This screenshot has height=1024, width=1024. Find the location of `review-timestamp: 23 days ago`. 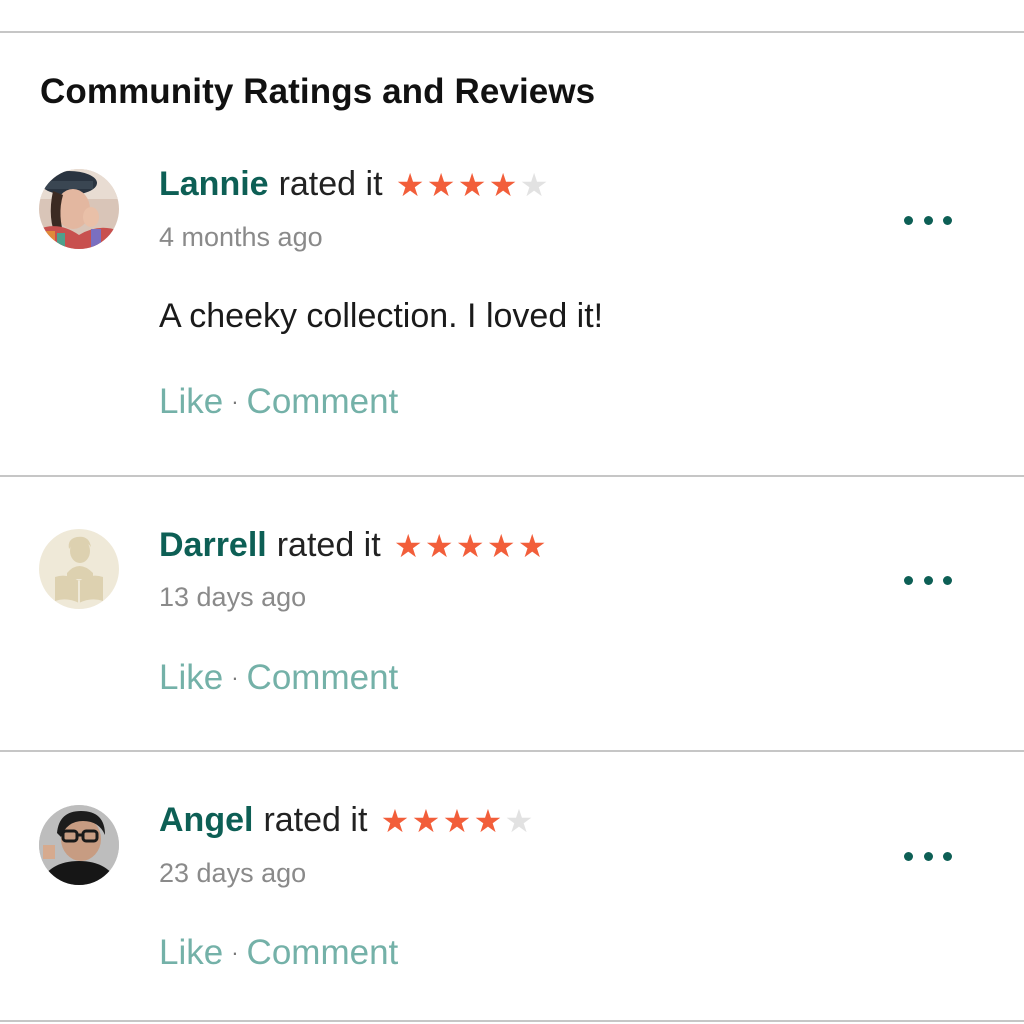

review-timestamp: 23 days ago is located at coordinates (233, 873).